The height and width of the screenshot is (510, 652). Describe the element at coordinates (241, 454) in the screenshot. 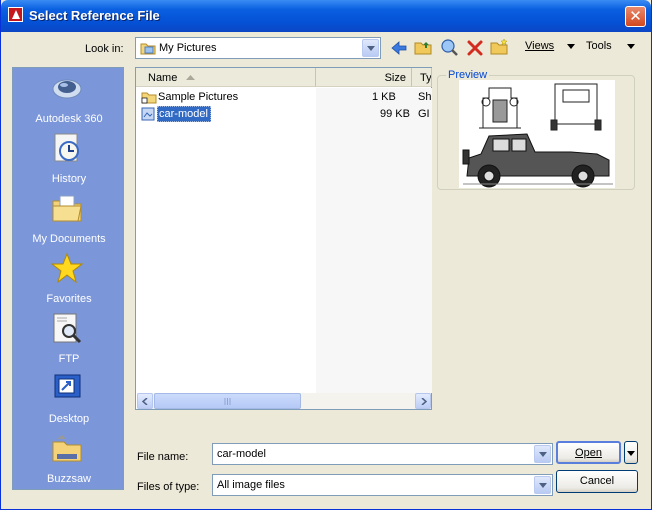

I see `file-name-value: car-model` at that location.